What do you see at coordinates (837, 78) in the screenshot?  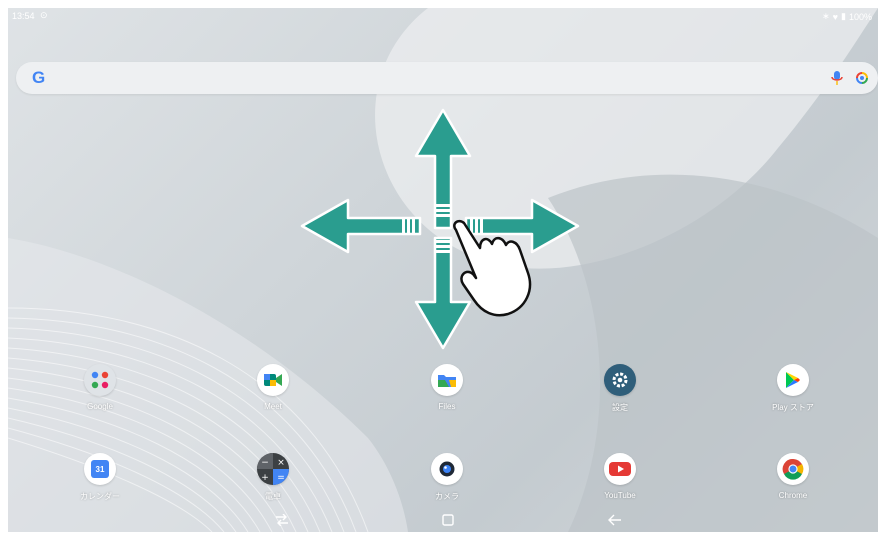 I see `mic-icon` at bounding box center [837, 78].